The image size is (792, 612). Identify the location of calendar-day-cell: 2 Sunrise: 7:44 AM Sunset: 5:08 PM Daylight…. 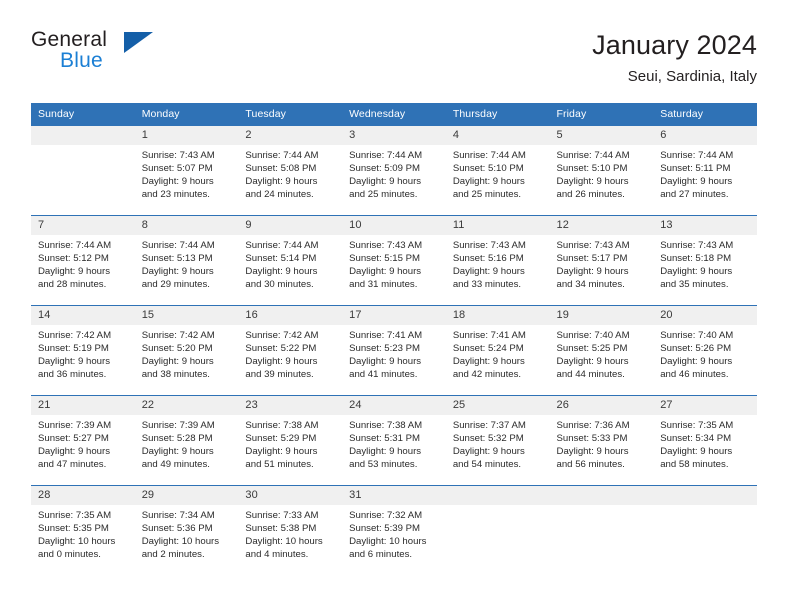
(290, 170).